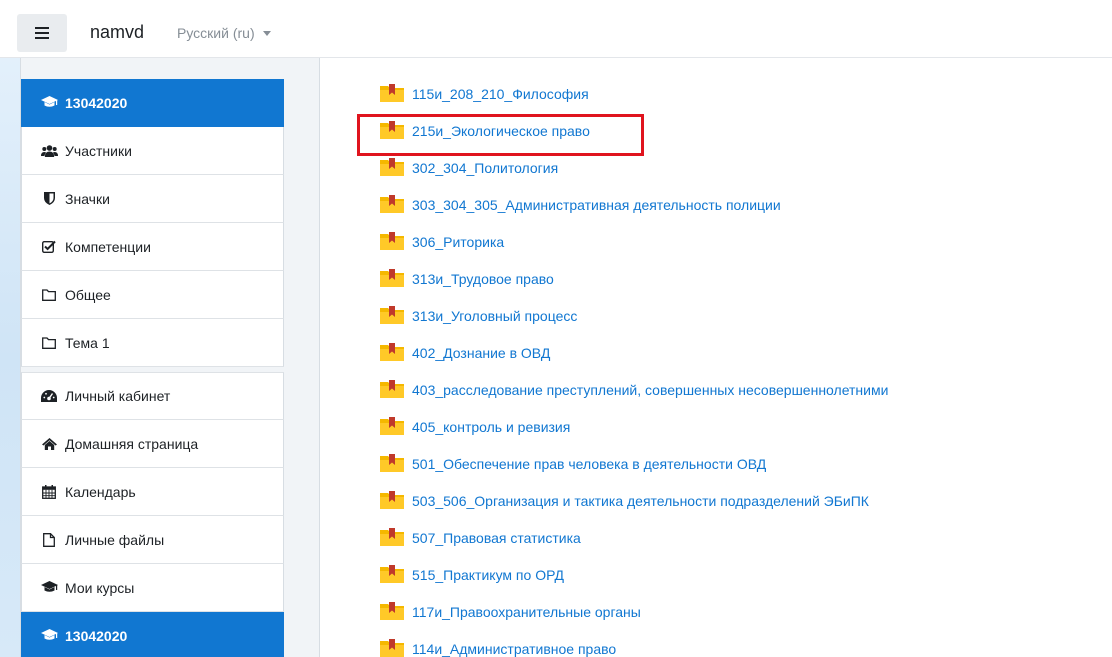  Describe the element at coordinates (634, 621) in the screenshot. I see `course-link: 117и_Правоохранительные органы` at that location.